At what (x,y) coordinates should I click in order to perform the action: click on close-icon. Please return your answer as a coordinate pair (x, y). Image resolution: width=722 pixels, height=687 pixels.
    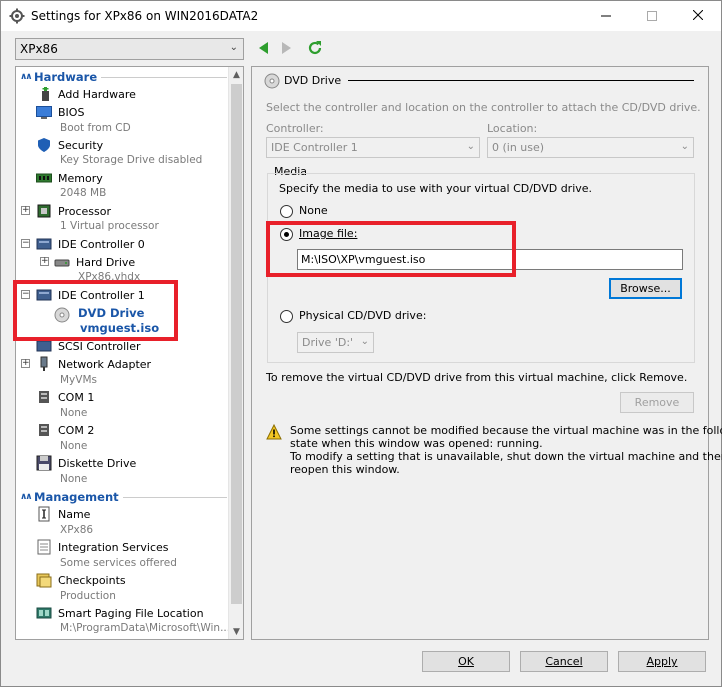
    Looking at the image, I should click on (698, 16).